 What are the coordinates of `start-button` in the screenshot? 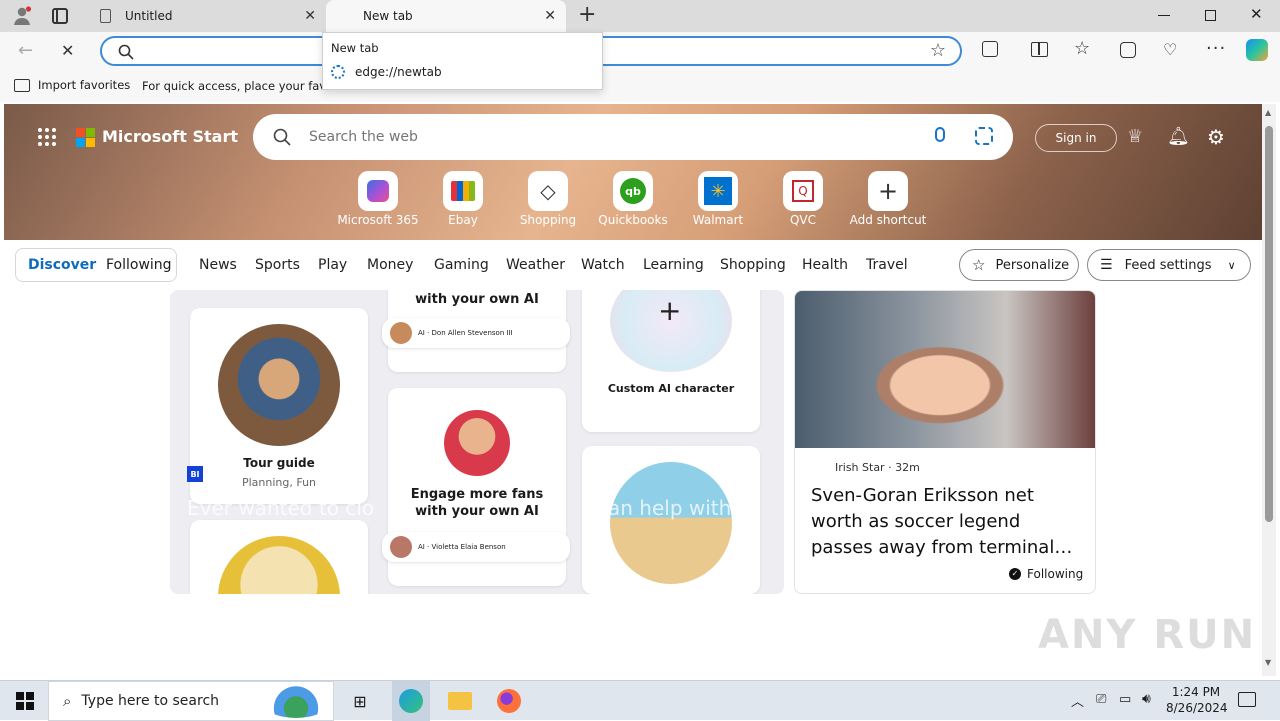 It's located at (25, 701).